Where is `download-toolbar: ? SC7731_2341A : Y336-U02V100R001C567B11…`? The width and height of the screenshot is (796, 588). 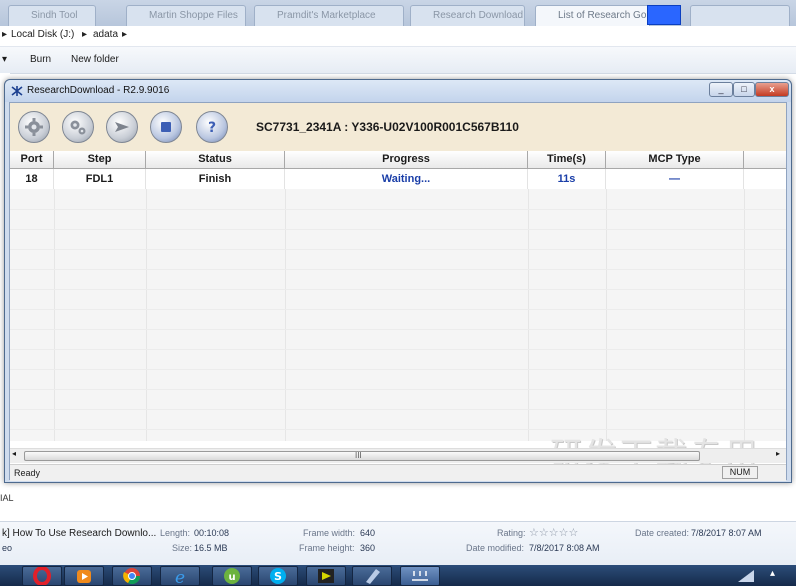 download-toolbar: ? SC7731_2341A : Y336-U02V100R001C567B11… is located at coordinates (398, 127).